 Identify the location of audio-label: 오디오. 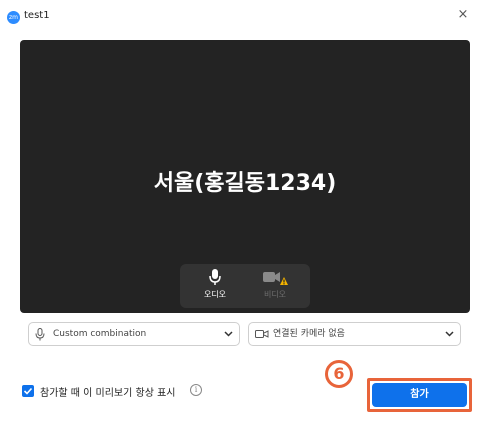
(215, 294).